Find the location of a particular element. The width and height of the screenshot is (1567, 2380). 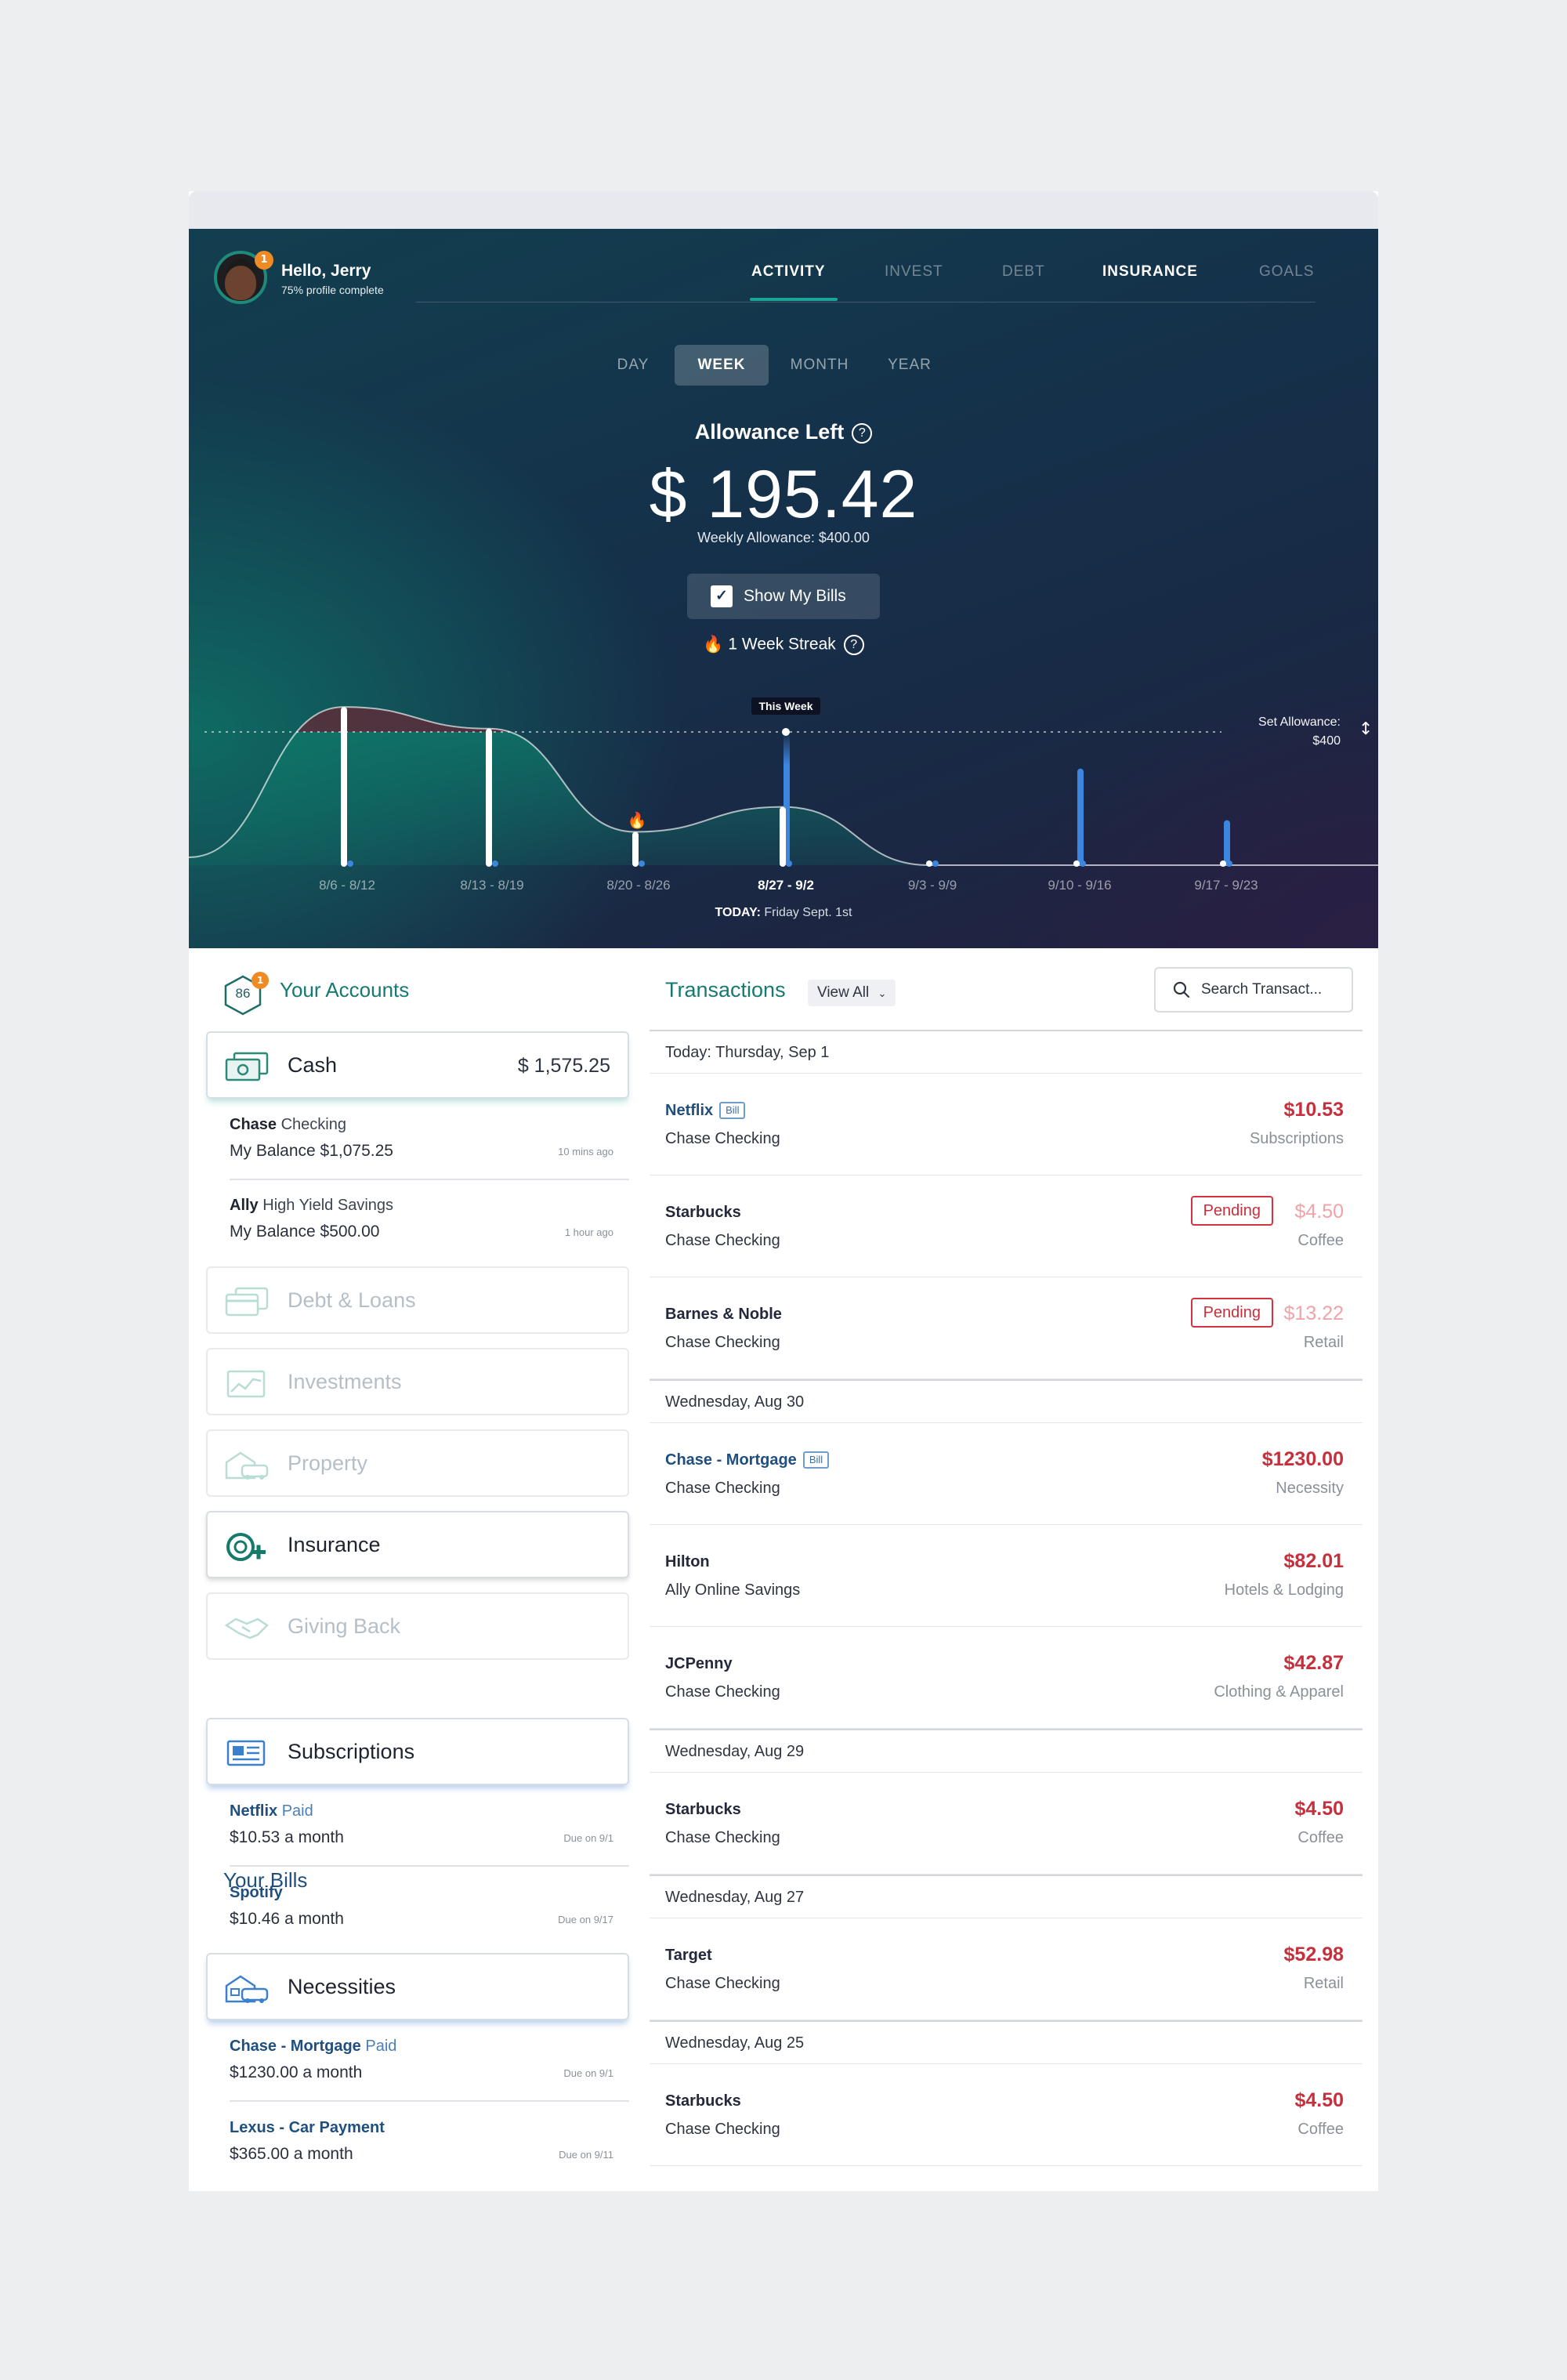

bill-due: Due on 9/1 is located at coordinates (588, 1838).